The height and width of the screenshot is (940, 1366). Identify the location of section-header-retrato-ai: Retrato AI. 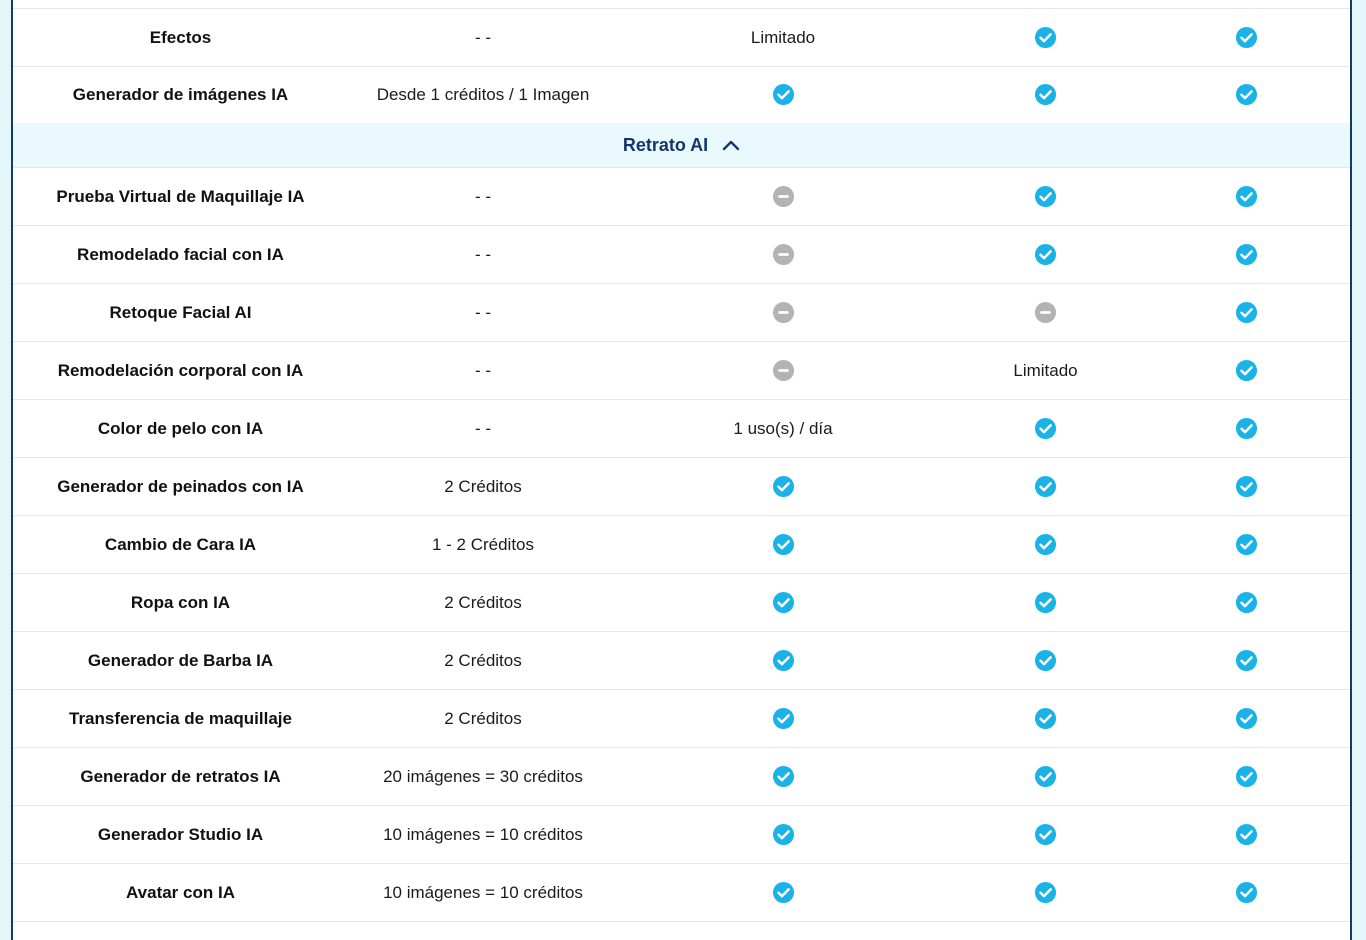
(681, 145).